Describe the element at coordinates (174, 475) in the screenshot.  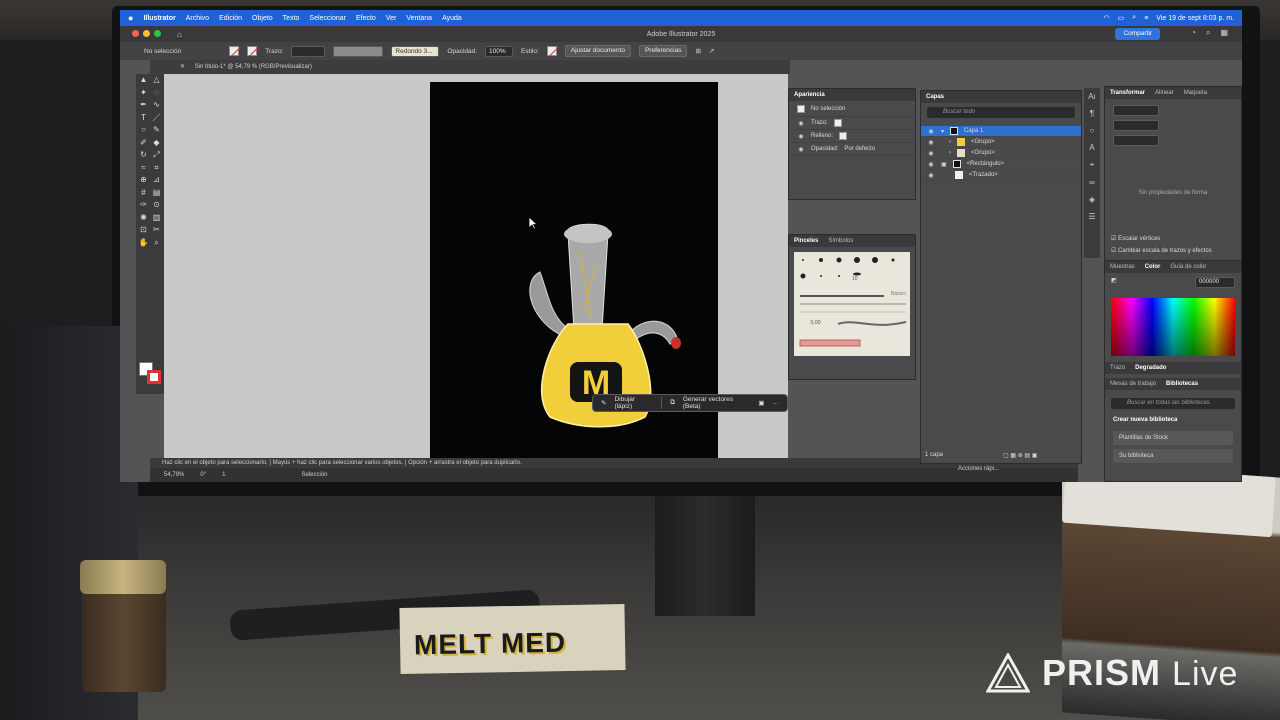
I see `zoom-level: 54,79%` at that location.